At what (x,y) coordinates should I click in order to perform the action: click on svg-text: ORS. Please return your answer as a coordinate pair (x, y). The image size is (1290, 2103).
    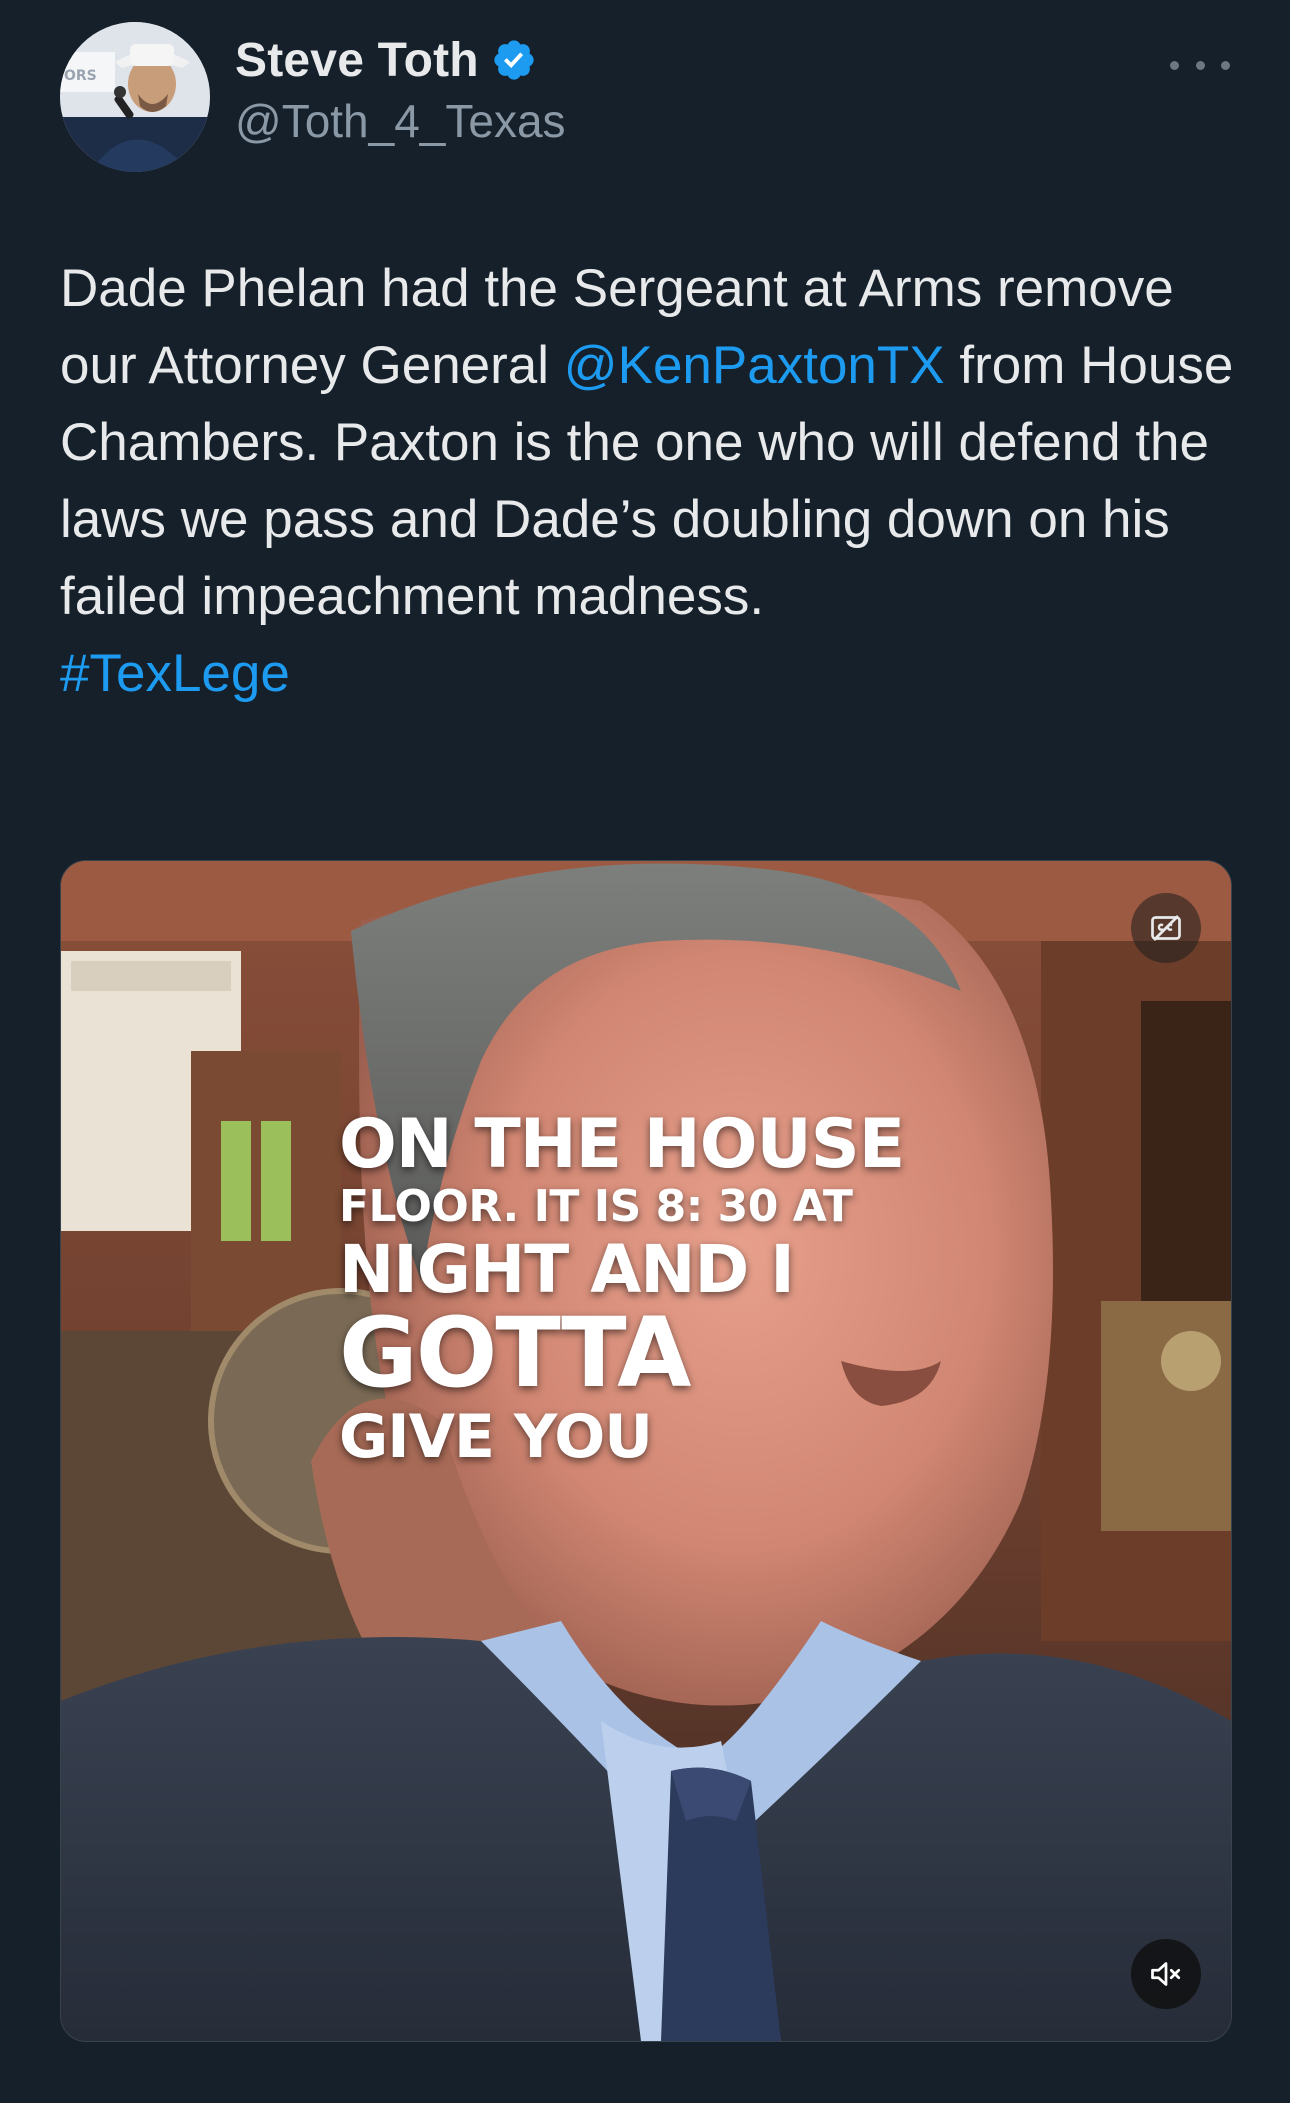
    Looking at the image, I should click on (80, 76).